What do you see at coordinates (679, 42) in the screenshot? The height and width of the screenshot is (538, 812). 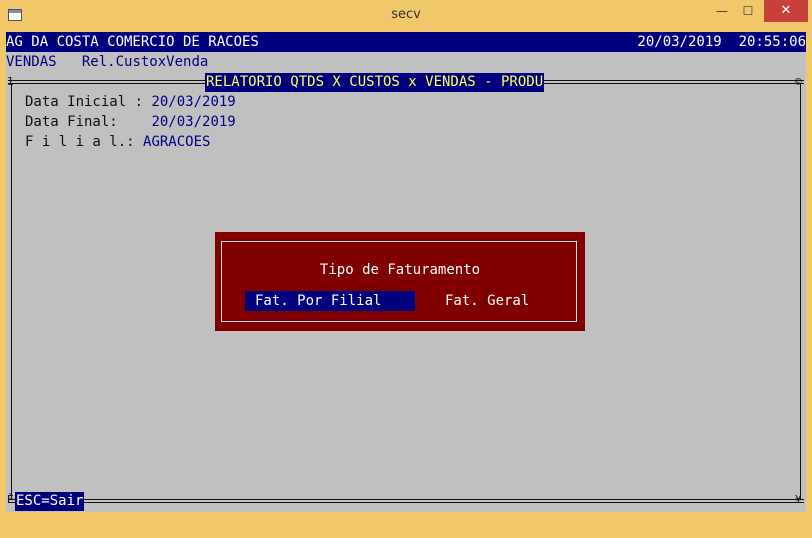 I see `header-date: 20/03/2019` at bounding box center [679, 42].